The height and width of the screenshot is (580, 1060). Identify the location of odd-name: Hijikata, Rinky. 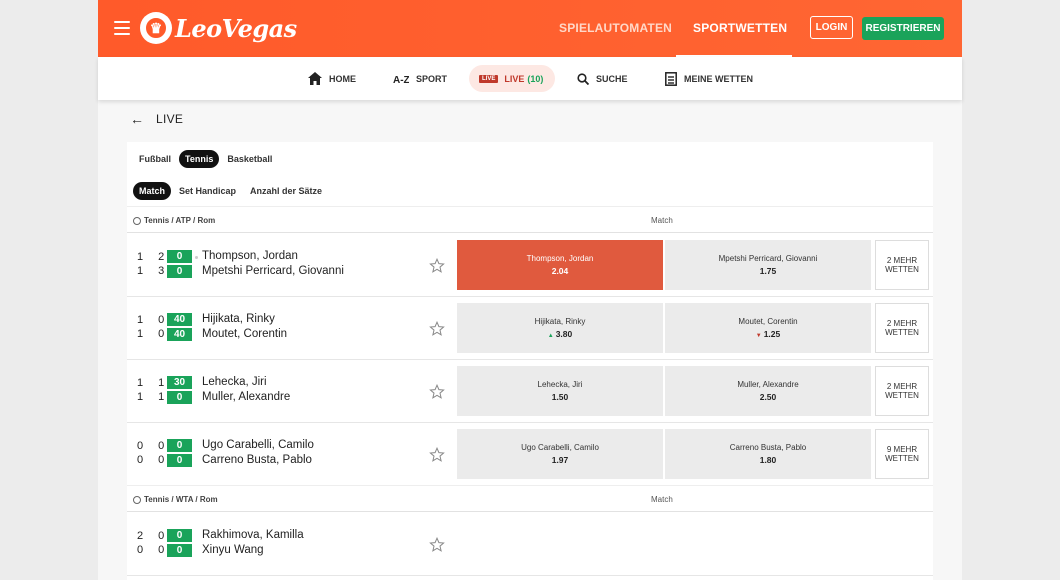
(560, 321).